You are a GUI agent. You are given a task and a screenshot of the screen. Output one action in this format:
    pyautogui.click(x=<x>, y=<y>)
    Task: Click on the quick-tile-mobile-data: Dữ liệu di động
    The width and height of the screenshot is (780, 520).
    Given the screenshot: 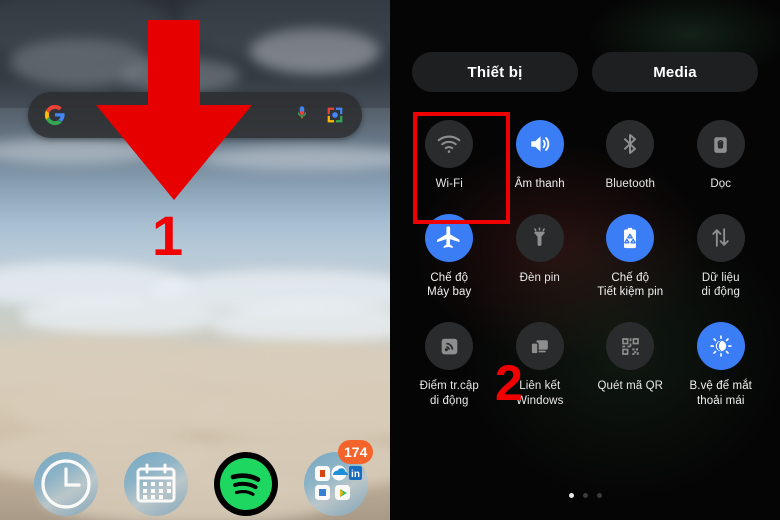 What is the action you would take?
    pyautogui.click(x=721, y=256)
    